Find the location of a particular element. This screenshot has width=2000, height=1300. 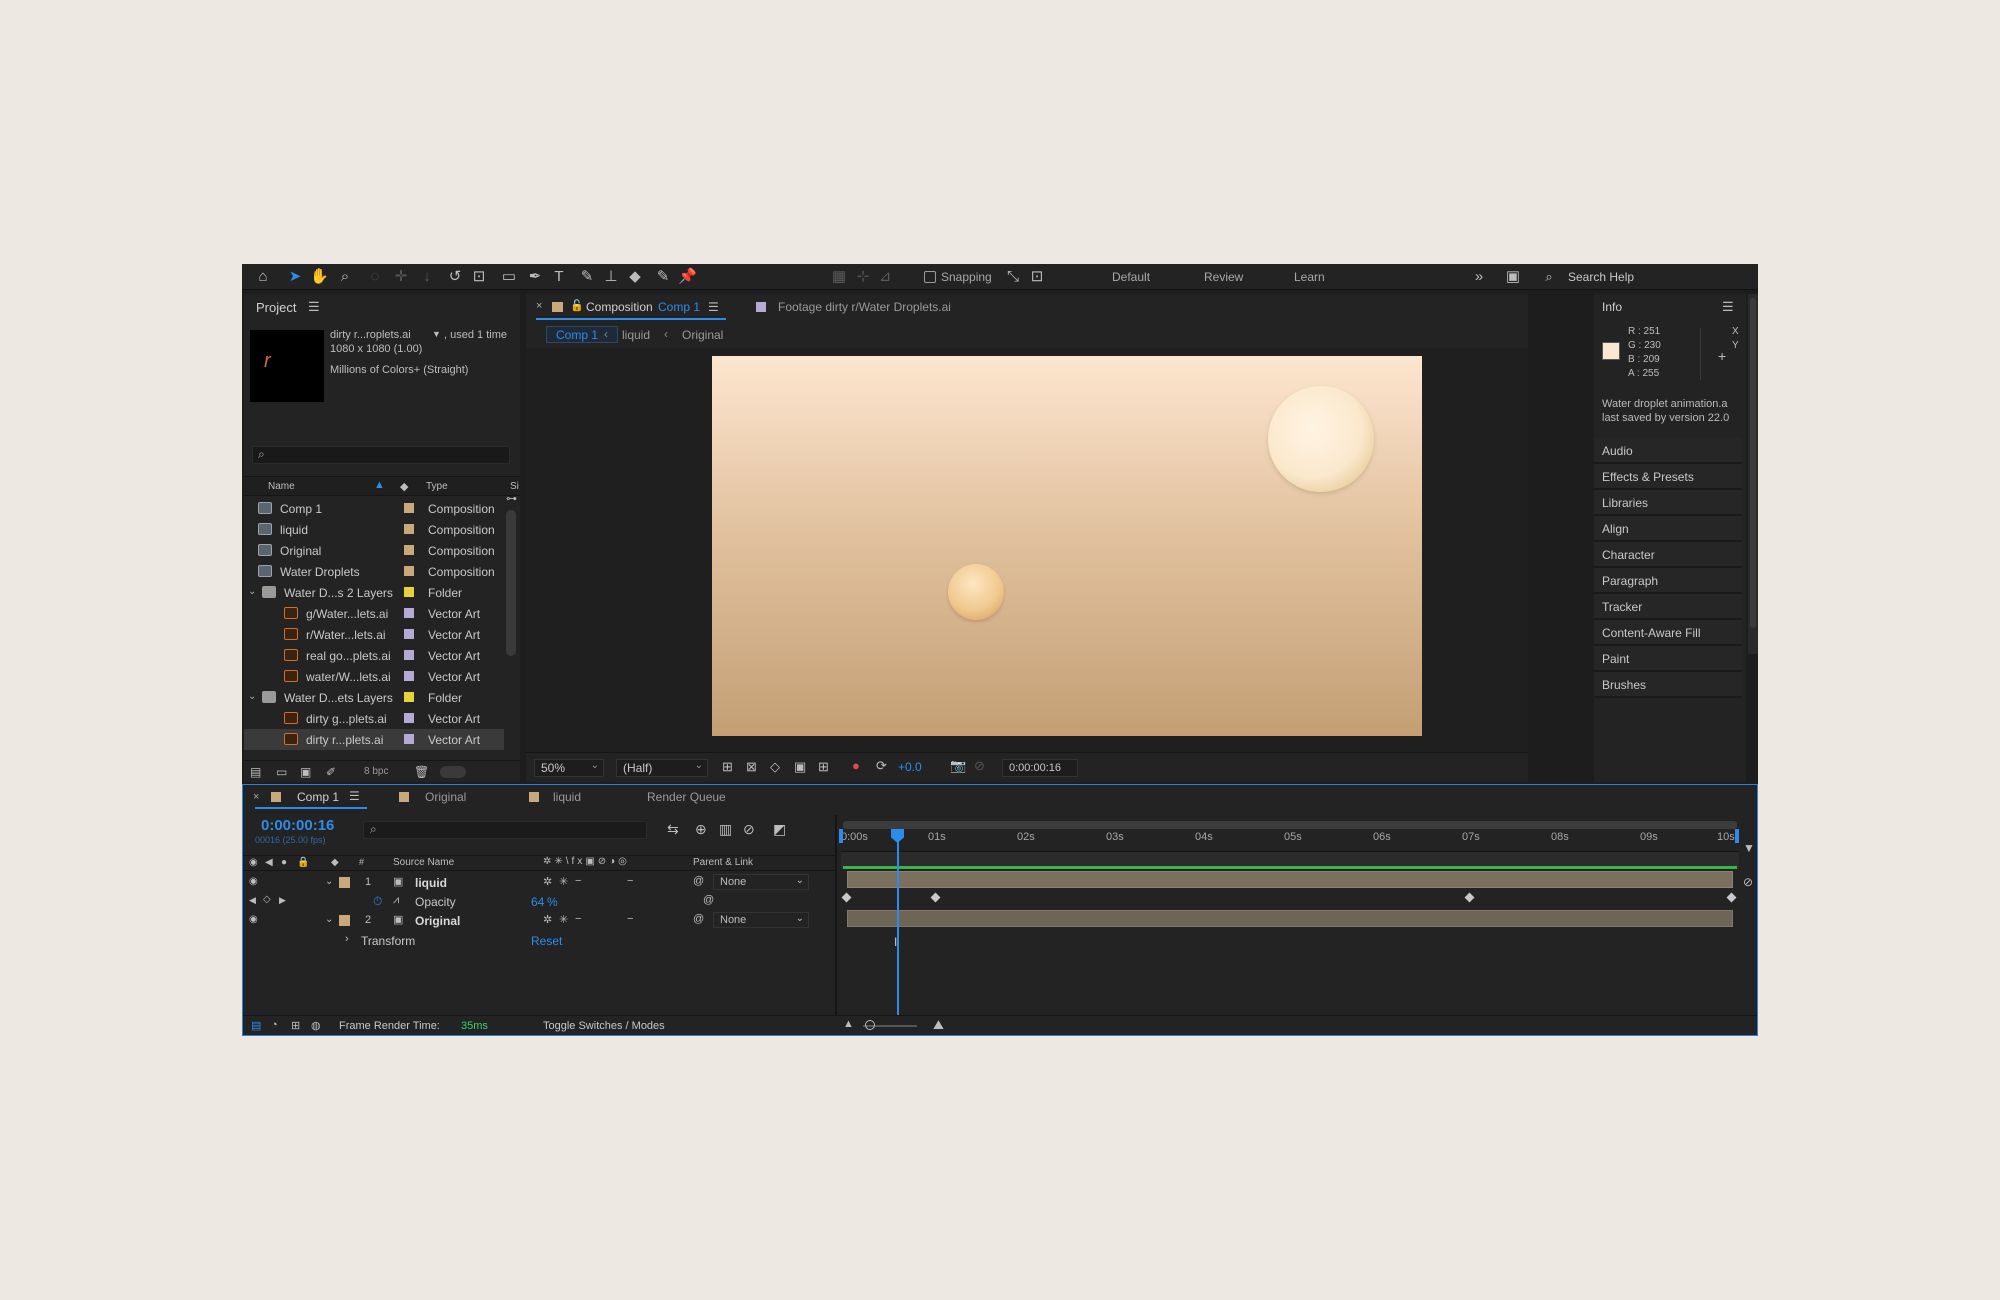

panel-content-aware-fill: Content-Aware Fill is located at coordinates (1668, 633).